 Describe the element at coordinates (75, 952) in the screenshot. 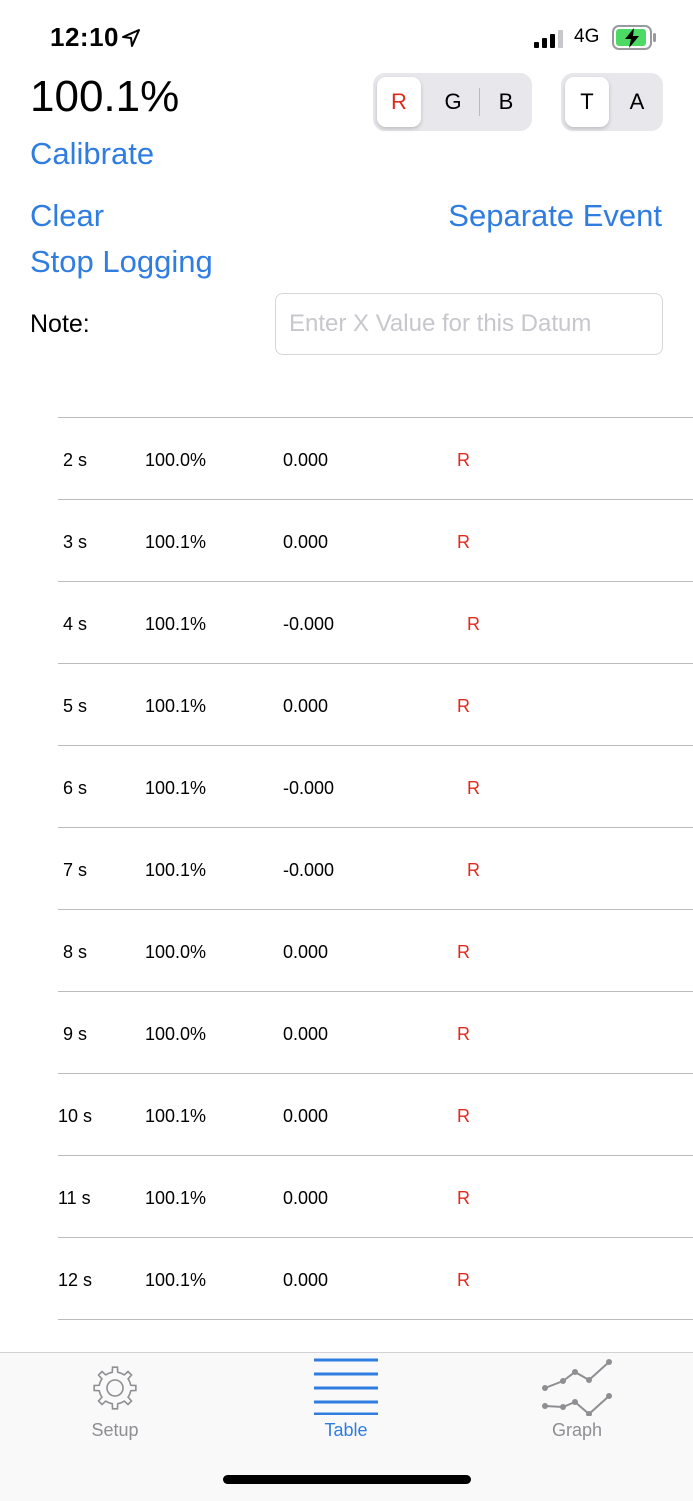

I see `row-time: 8 s` at that location.